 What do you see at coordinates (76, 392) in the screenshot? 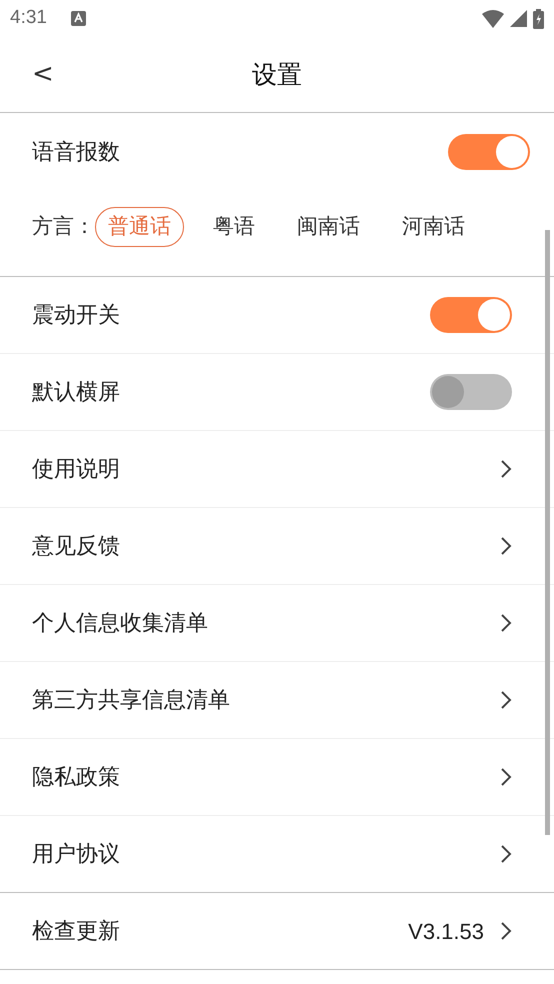
I see `setting-label: 默认横屏` at bounding box center [76, 392].